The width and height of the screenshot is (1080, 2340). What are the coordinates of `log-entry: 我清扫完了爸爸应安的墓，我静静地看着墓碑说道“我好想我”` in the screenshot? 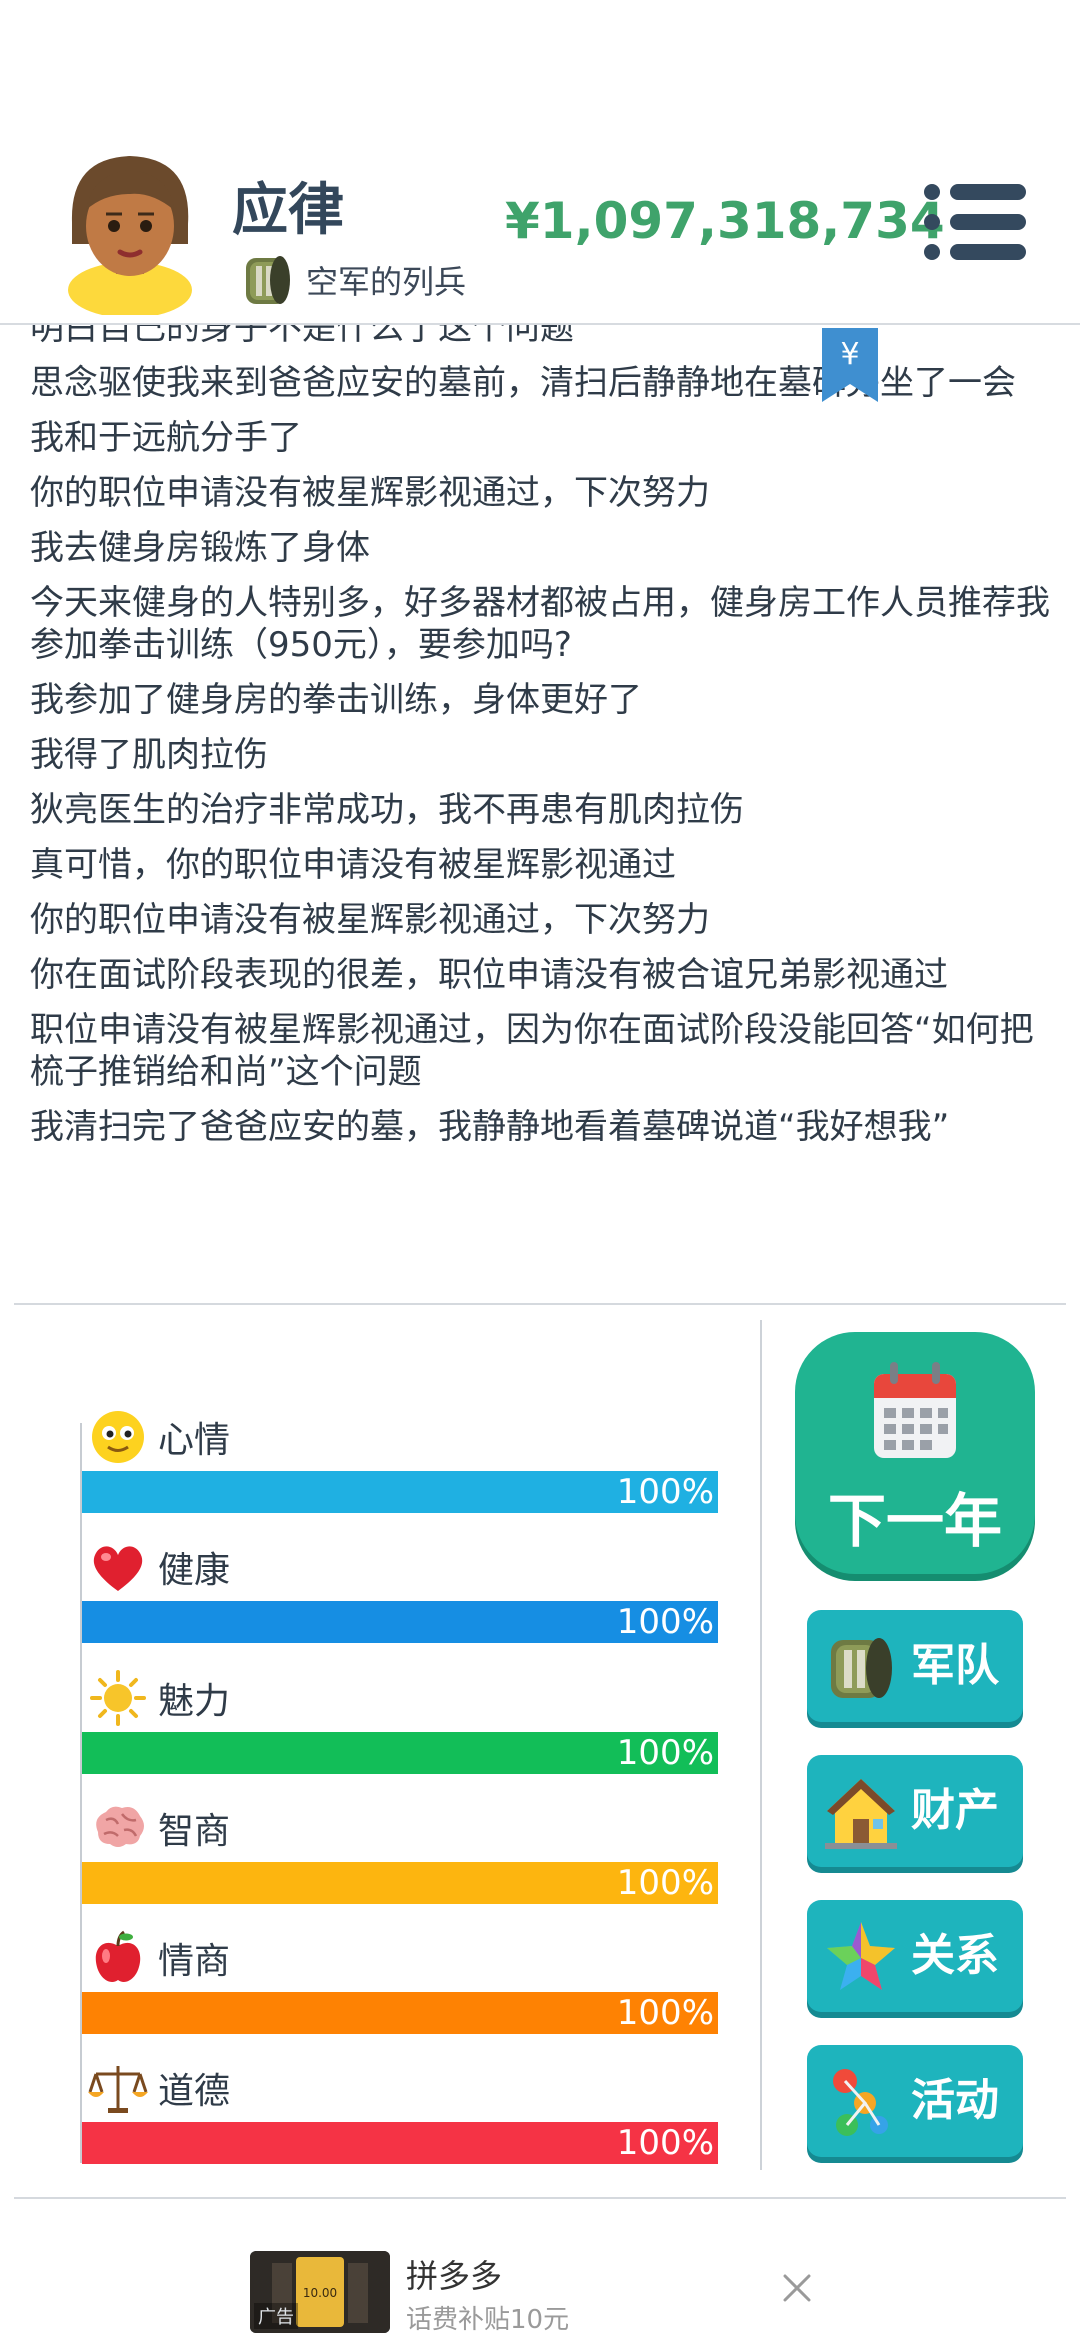 It's located at (490, 1127).